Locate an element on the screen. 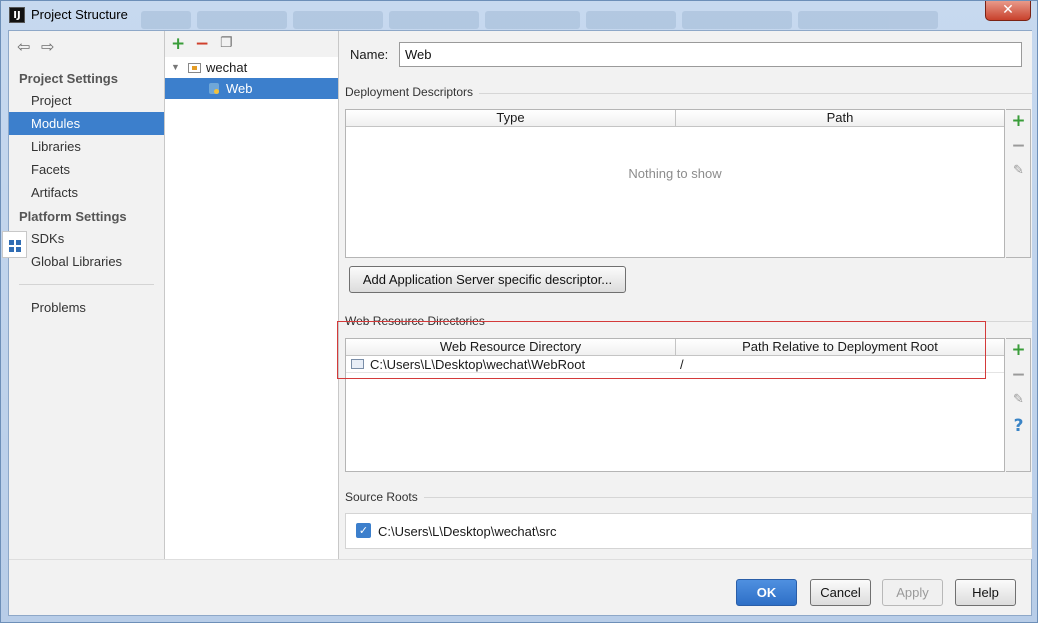  structure-tool-icon is located at coordinates (14, 244).